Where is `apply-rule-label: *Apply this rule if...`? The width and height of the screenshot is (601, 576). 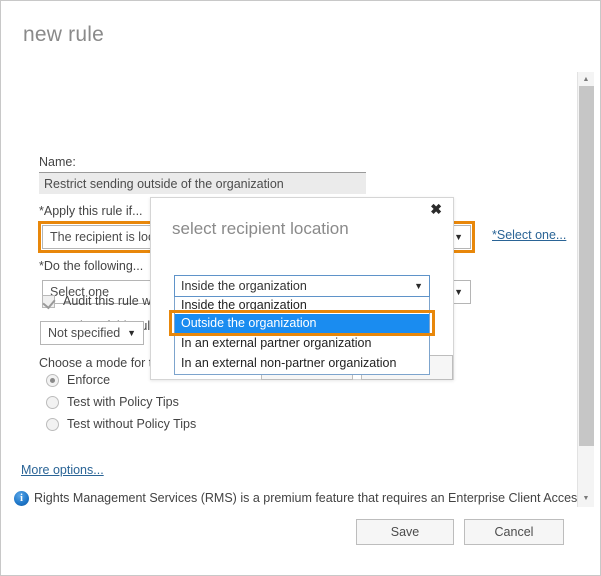
apply-rule-label: *Apply this rule if... is located at coordinates (91, 211).